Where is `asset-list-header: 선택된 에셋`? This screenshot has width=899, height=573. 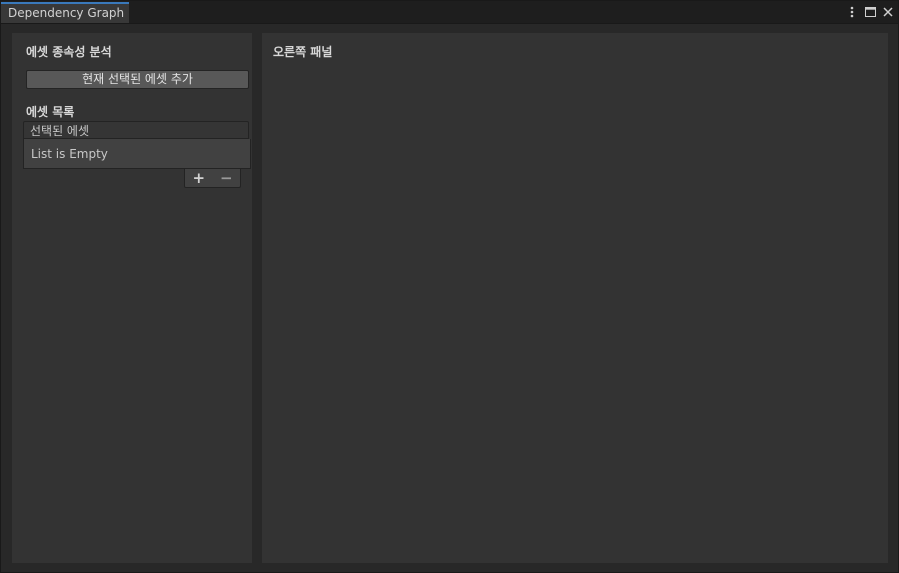
asset-list-header: 선택된 에셋 is located at coordinates (136, 130).